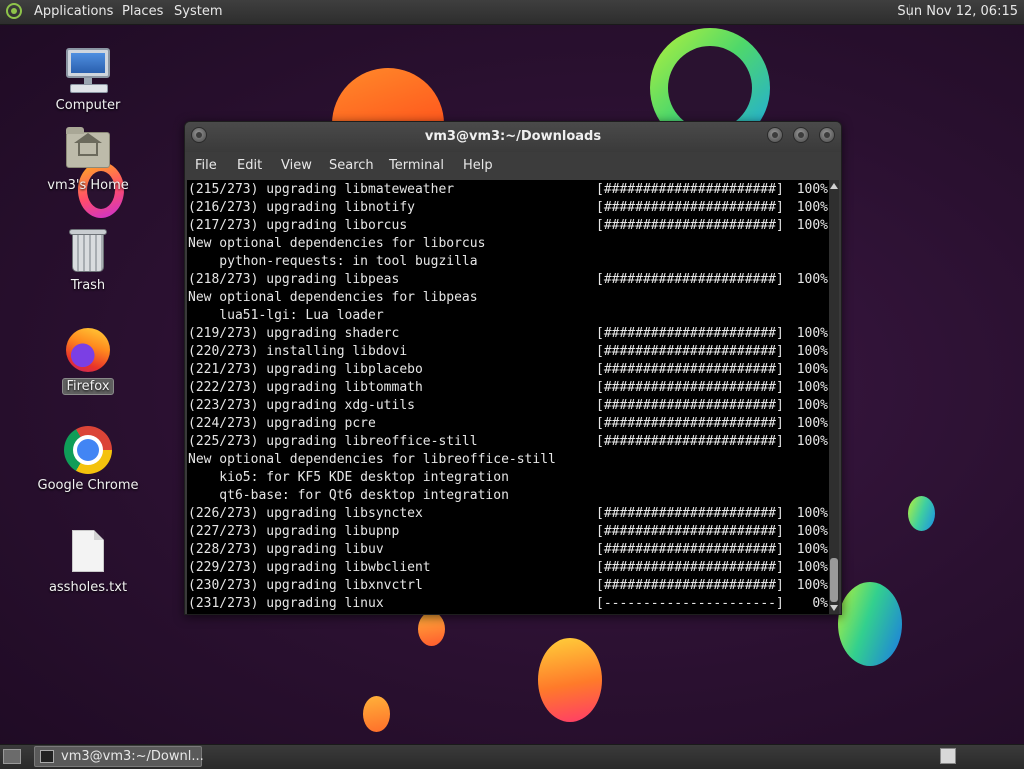  Describe the element at coordinates (88, 552) in the screenshot. I see `text-file-icon` at that location.